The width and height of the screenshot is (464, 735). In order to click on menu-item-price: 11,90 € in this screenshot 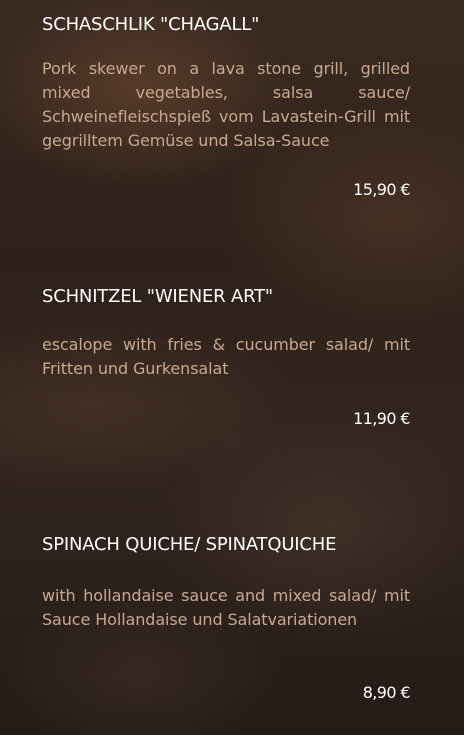, I will do `click(381, 418)`.